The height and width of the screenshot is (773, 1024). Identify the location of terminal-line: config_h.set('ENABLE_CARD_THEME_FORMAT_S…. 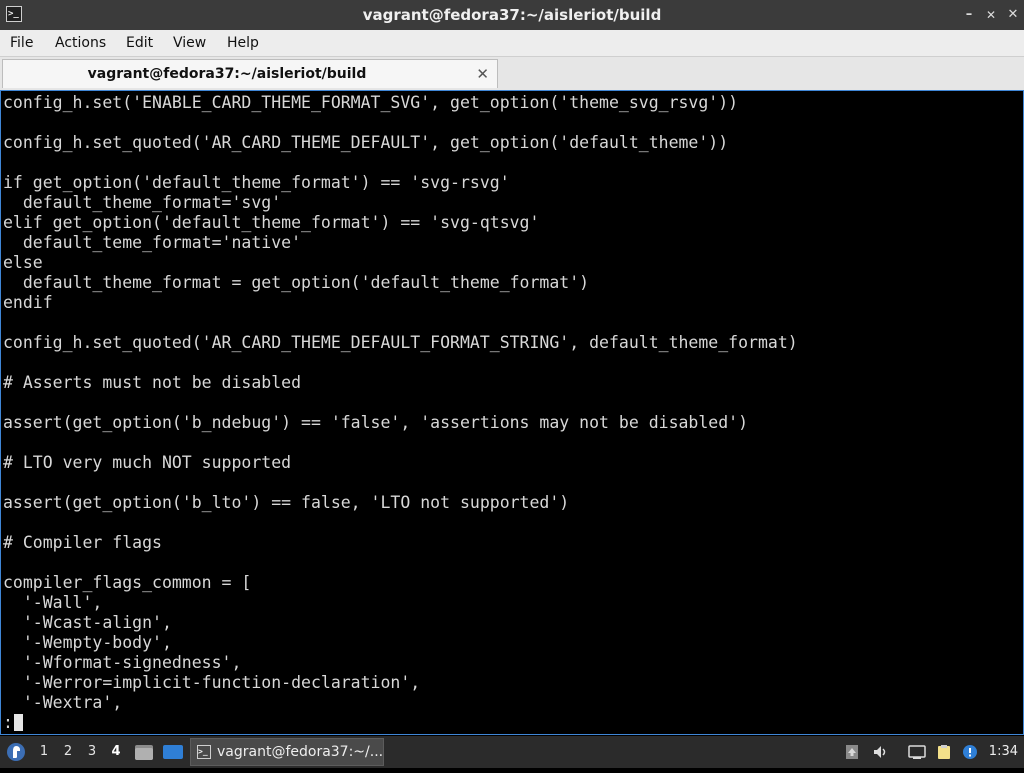
(371, 102).